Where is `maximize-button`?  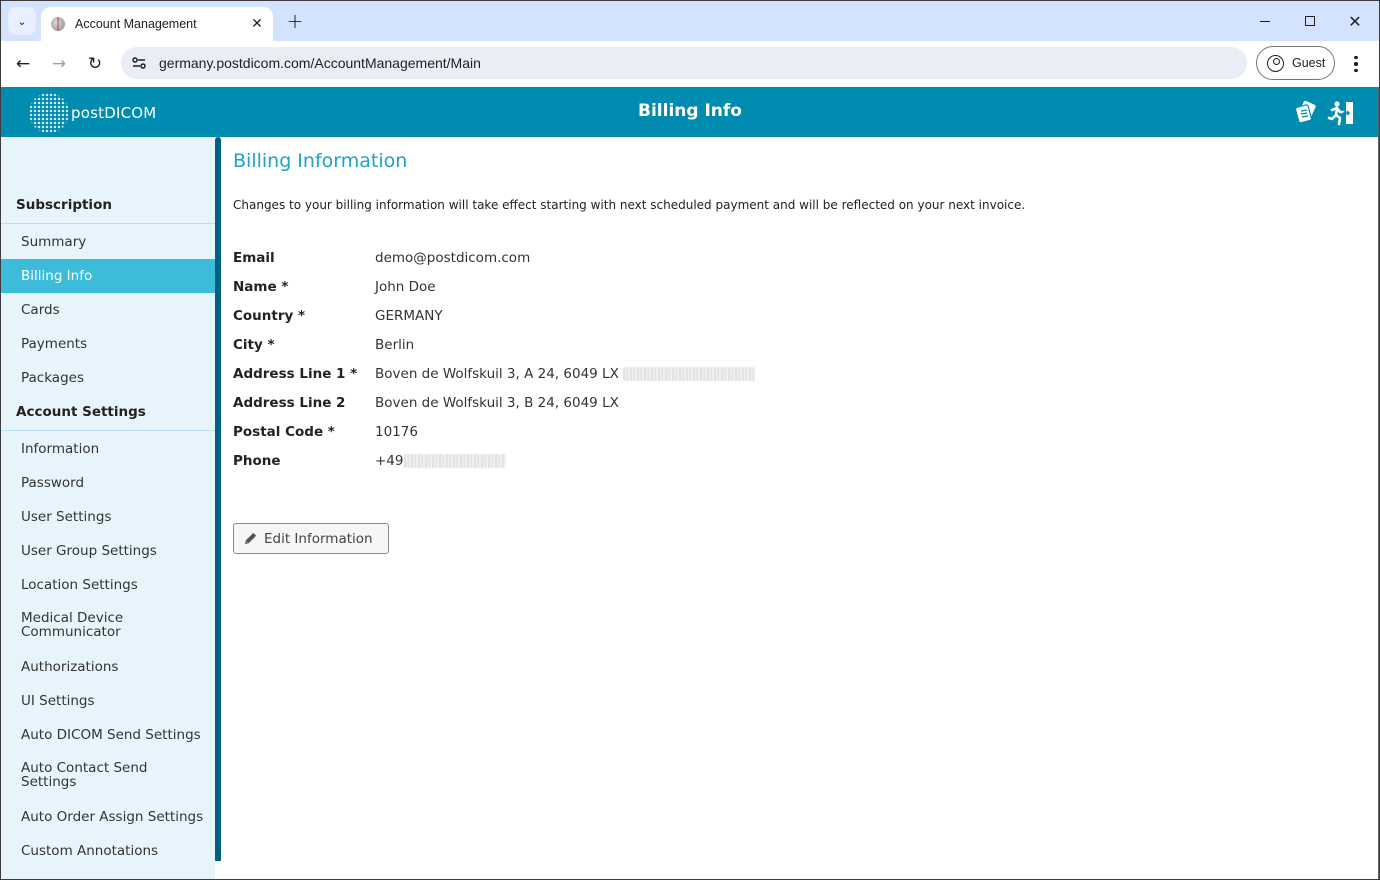
maximize-button is located at coordinates (1310, 21).